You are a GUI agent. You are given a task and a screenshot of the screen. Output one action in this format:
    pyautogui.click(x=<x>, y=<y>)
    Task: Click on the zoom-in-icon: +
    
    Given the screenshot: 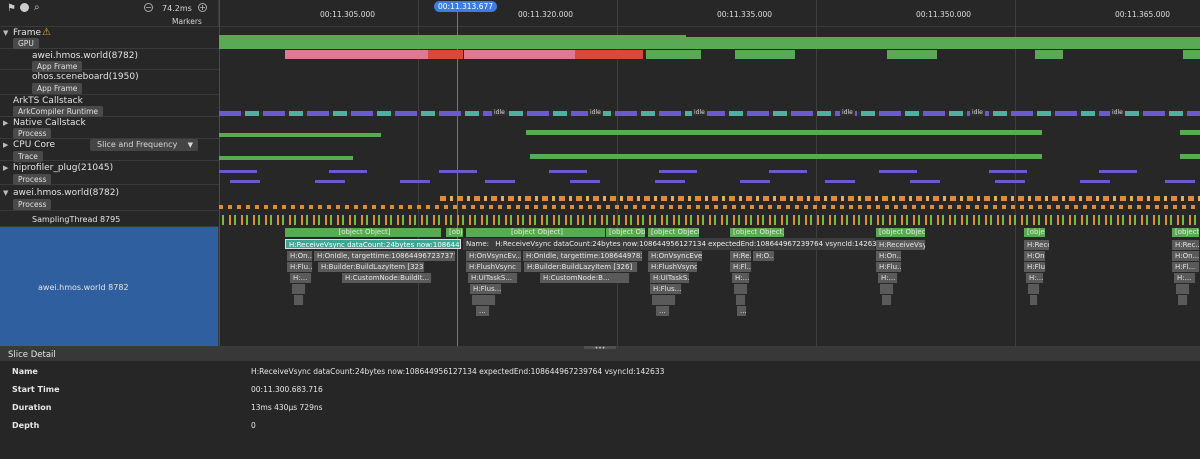 What is the action you would take?
    pyautogui.click(x=202, y=7)
    